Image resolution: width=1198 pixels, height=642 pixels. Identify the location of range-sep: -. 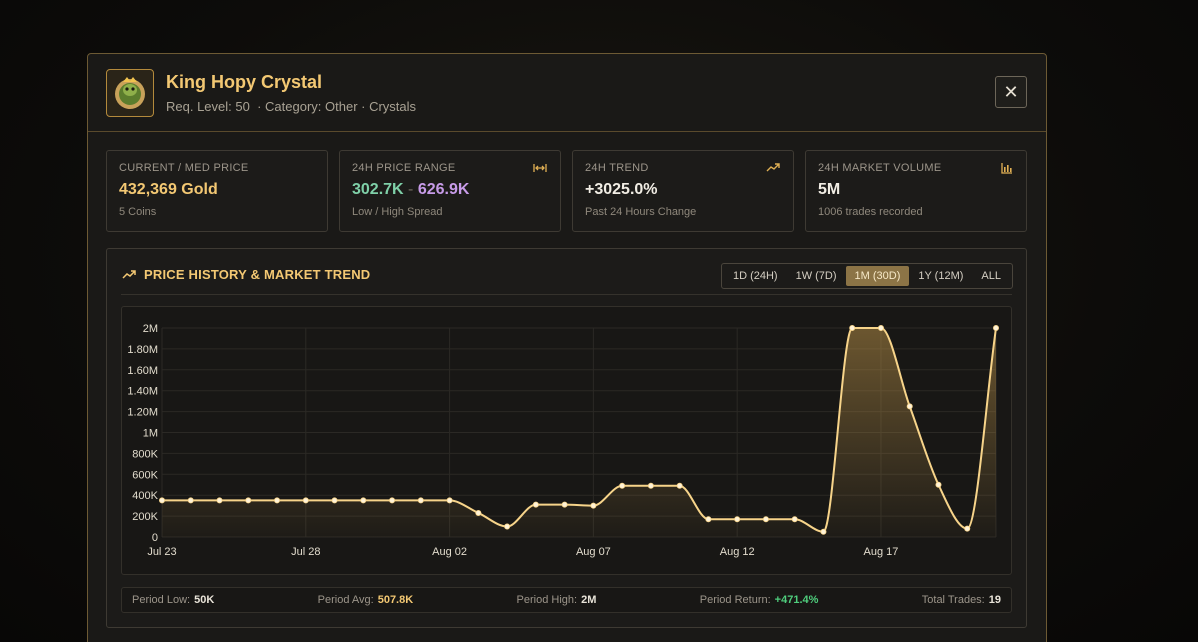
(411, 189).